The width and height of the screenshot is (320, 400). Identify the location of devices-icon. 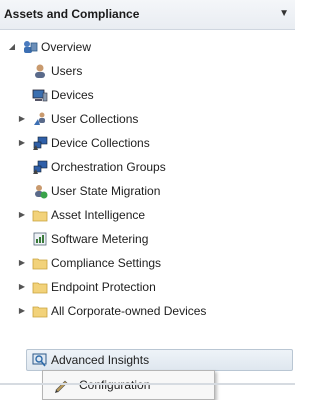
(40, 95).